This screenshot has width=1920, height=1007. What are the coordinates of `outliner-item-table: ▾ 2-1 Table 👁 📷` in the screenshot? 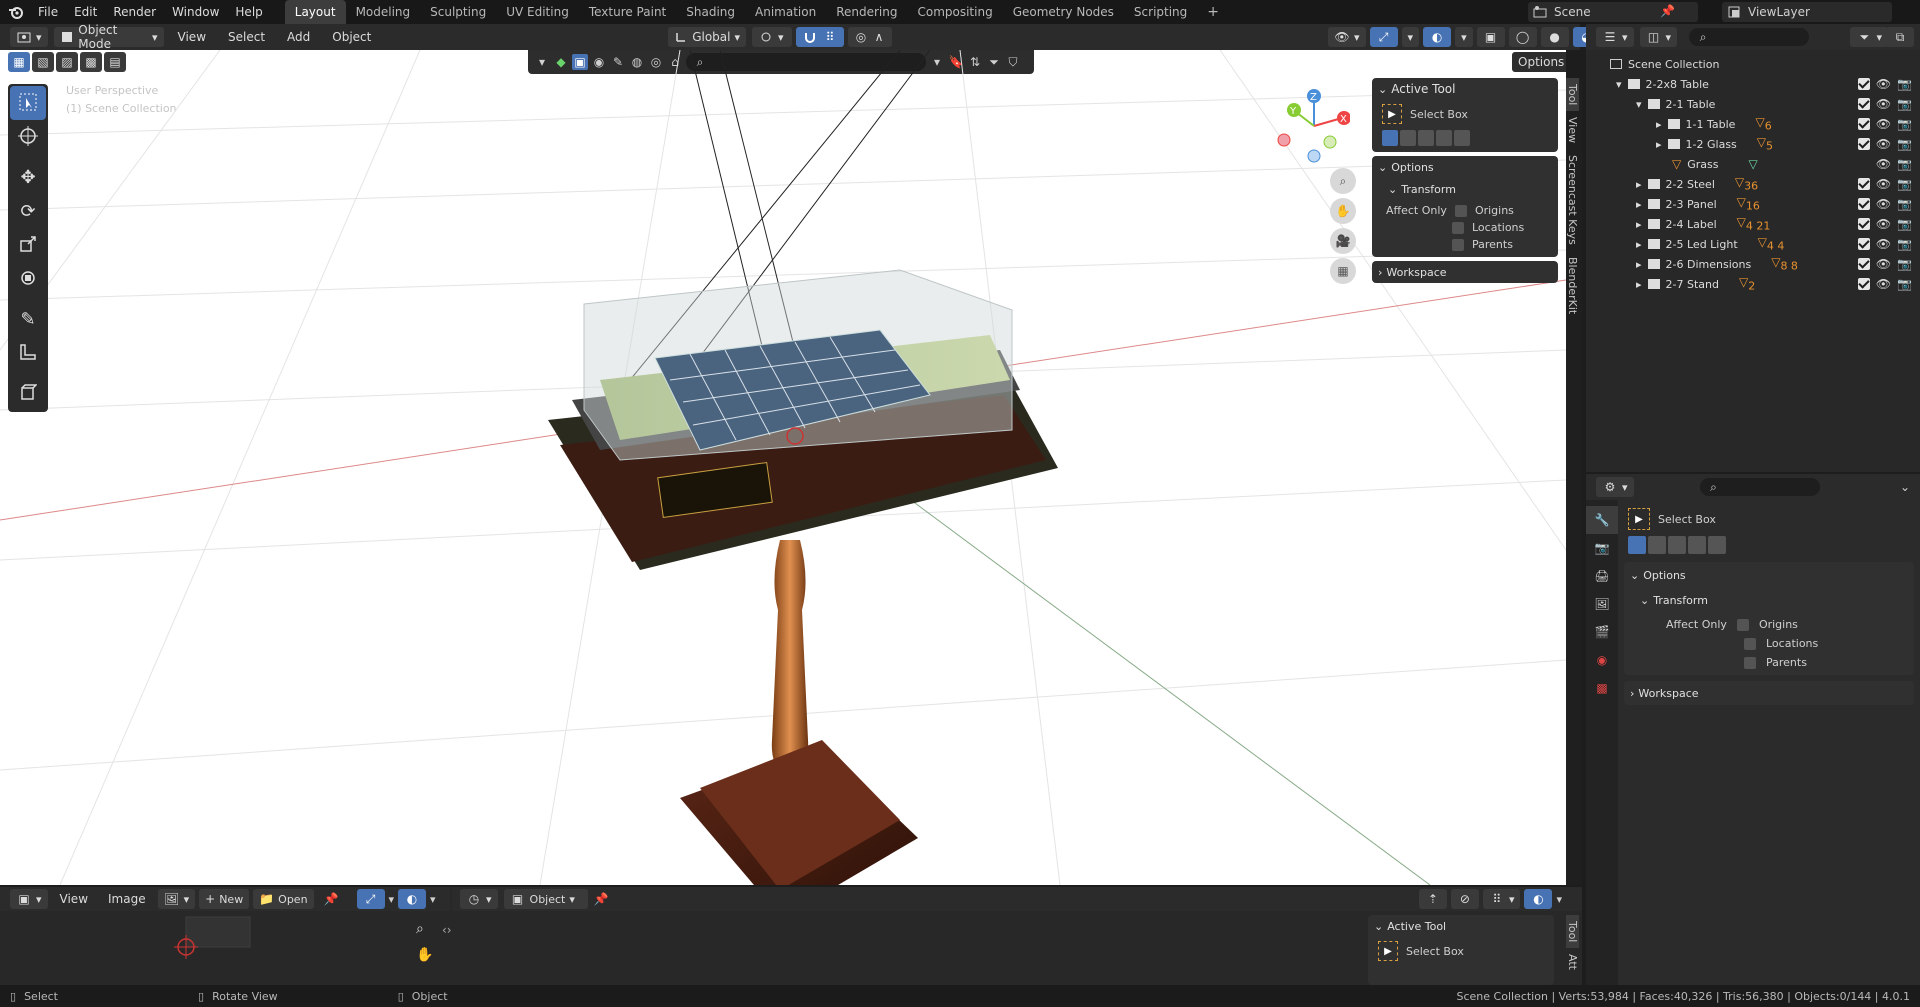 It's located at (1753, 104).